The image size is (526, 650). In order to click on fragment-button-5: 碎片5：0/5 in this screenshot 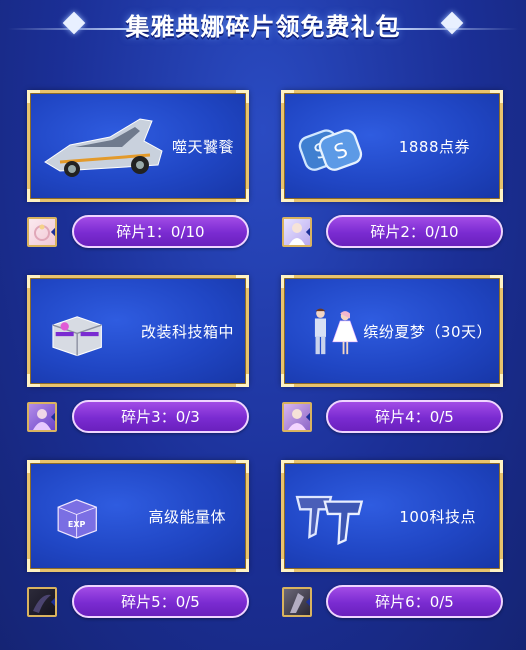, I will do `click(160, 601)`.